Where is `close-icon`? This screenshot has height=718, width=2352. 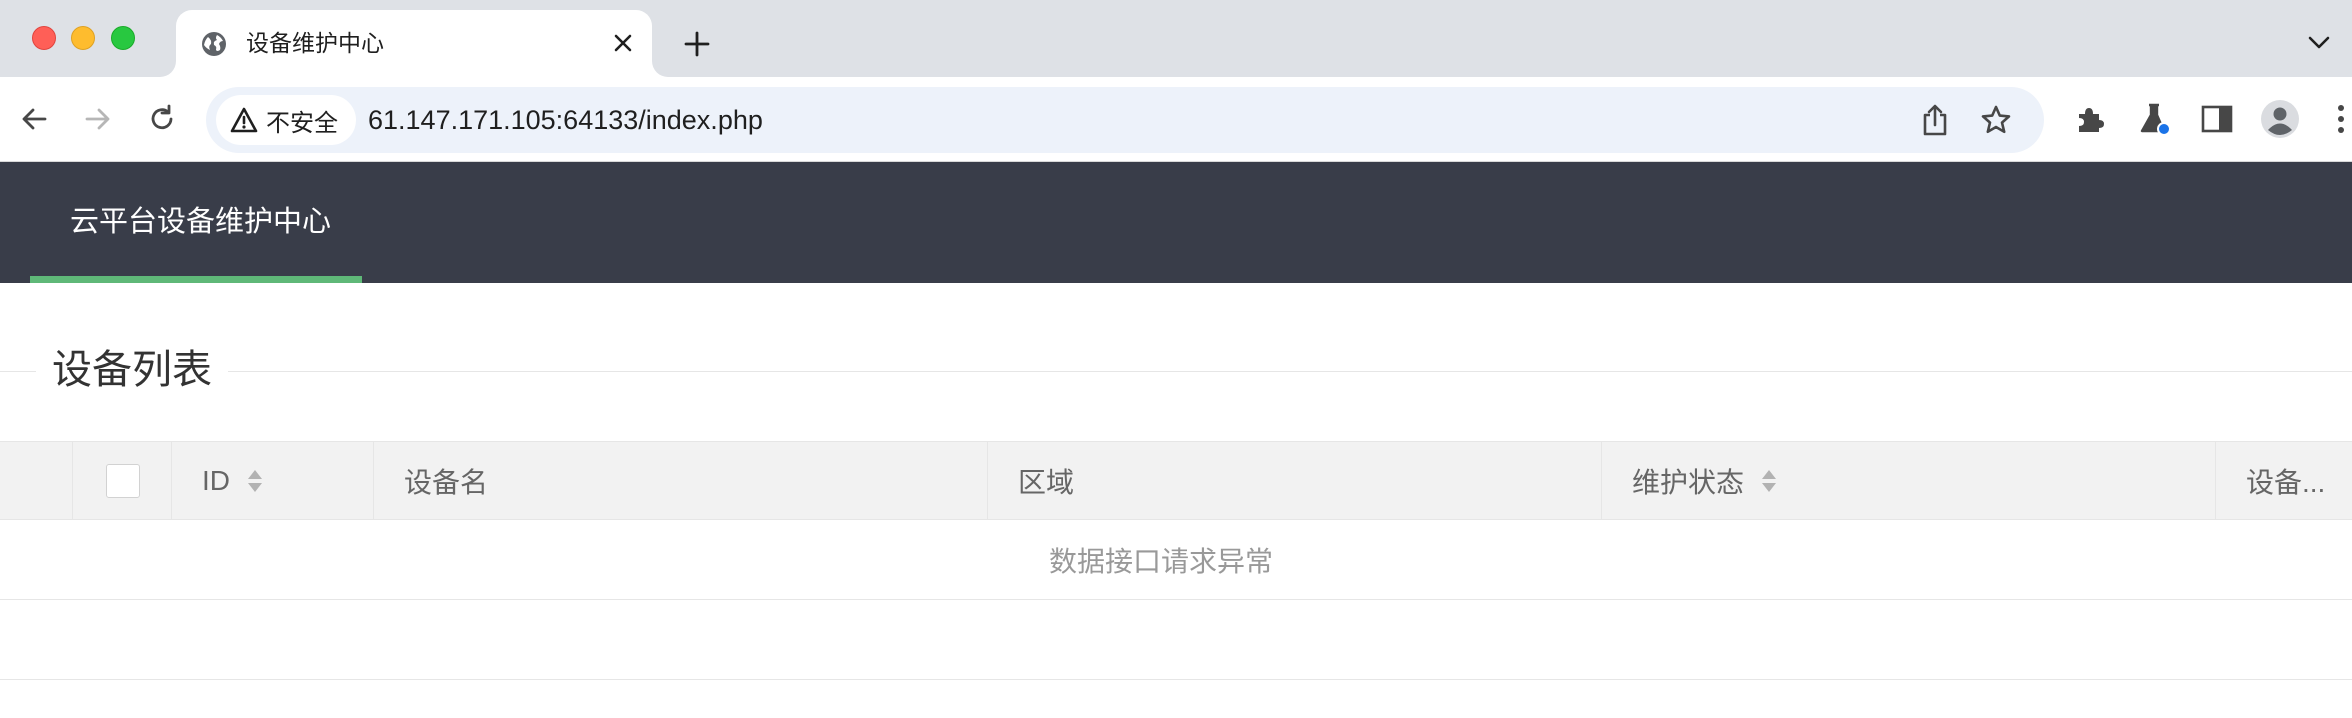
close-icon is located at coordinates (623, 43).